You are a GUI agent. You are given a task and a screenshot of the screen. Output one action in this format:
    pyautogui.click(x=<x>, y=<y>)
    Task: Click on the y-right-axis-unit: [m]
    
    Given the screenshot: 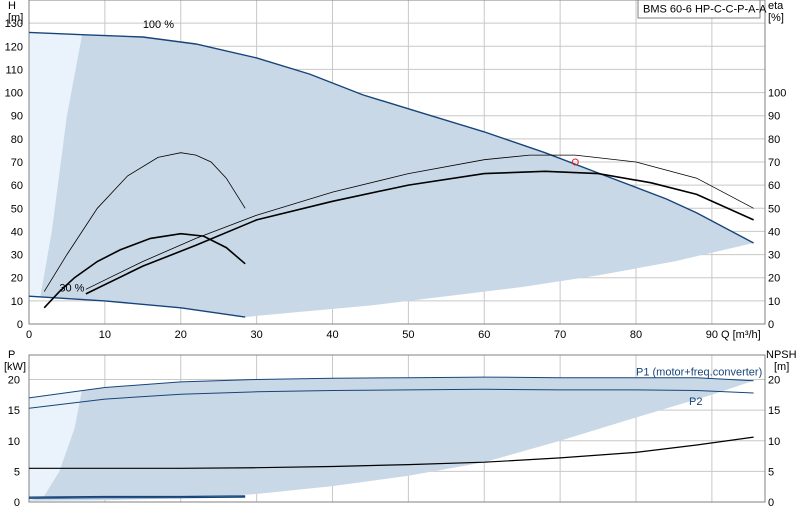 What is the action you would take?
    pyautogui.click(x=781, y=367)
    